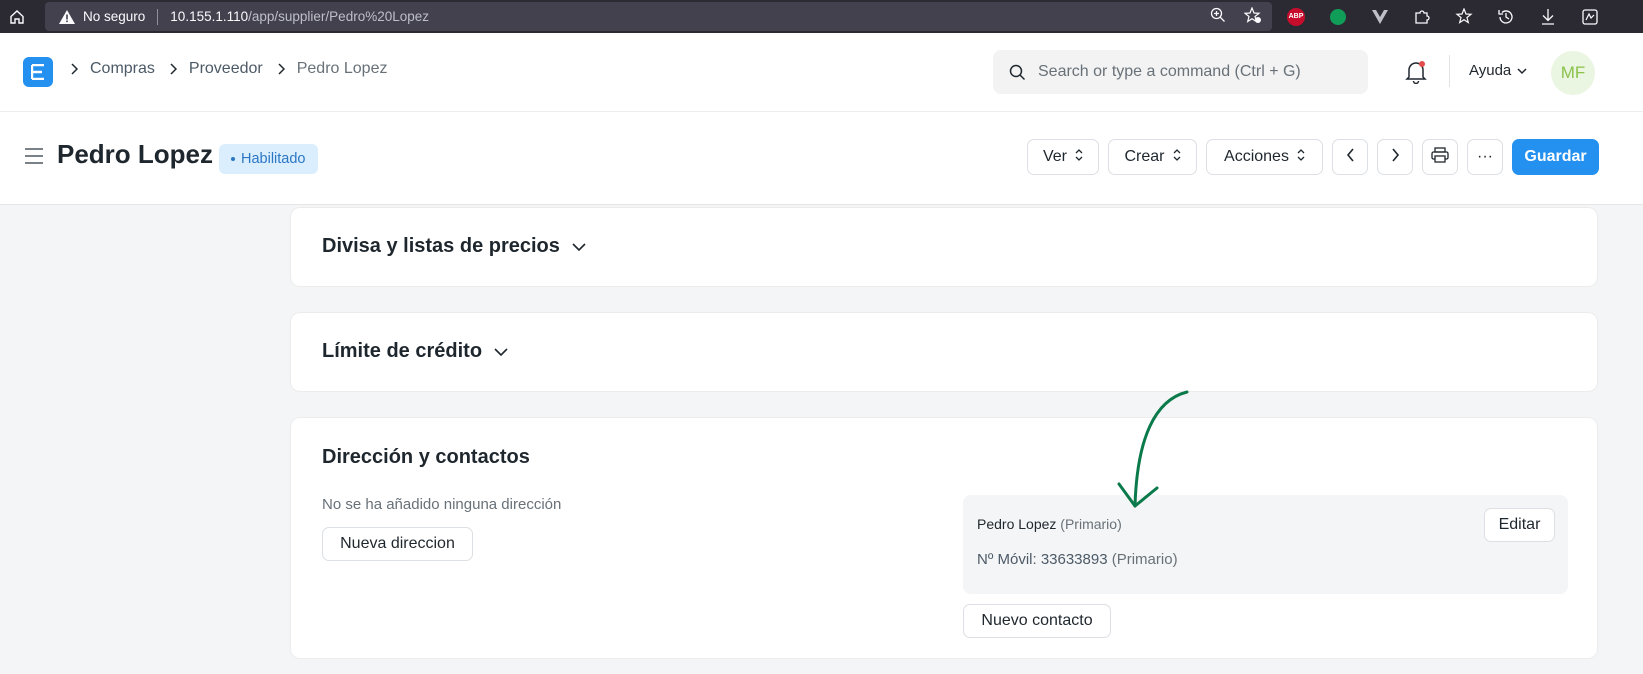 The width and height of the screenshot is (1643, 674). I want to click on save-label: Guardar, so click(1555, 156).